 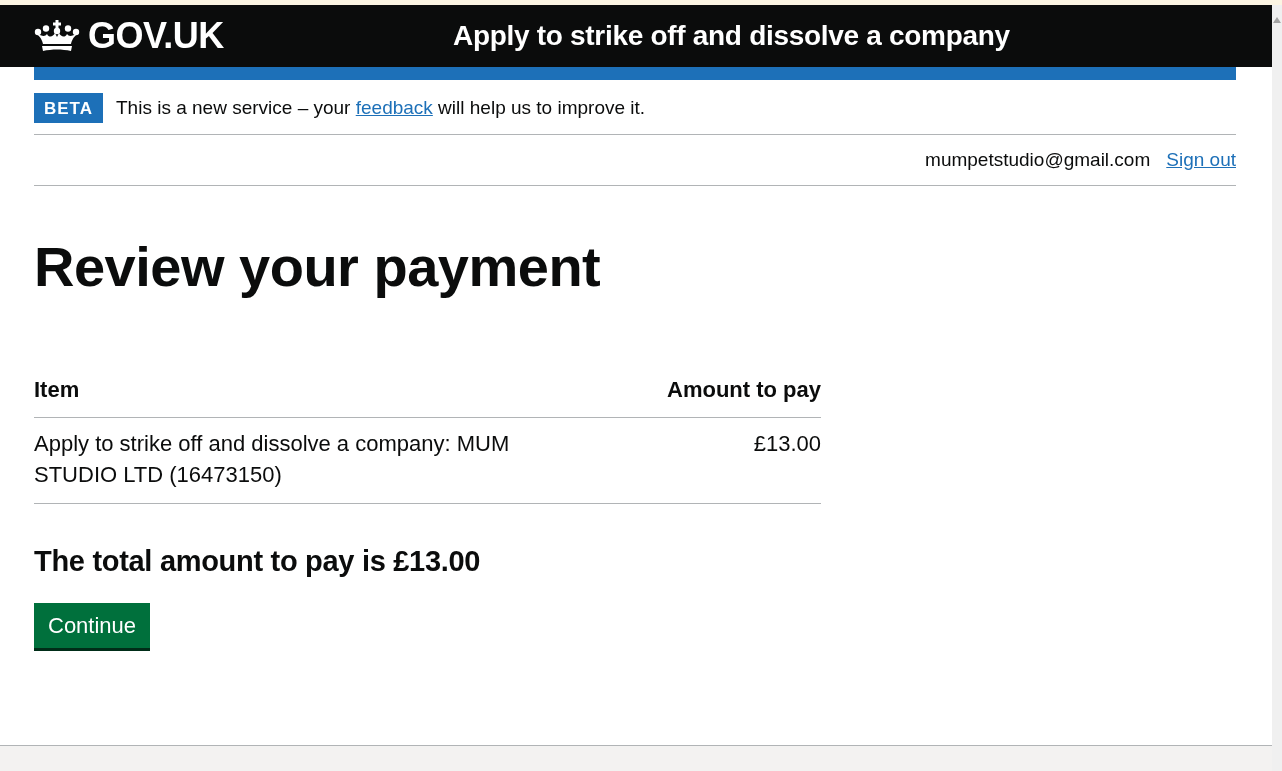 What do you see at coordinates (394, 107) in the screenshot?
I see `feedback-link: feedback` at bounding box center [394, 107].